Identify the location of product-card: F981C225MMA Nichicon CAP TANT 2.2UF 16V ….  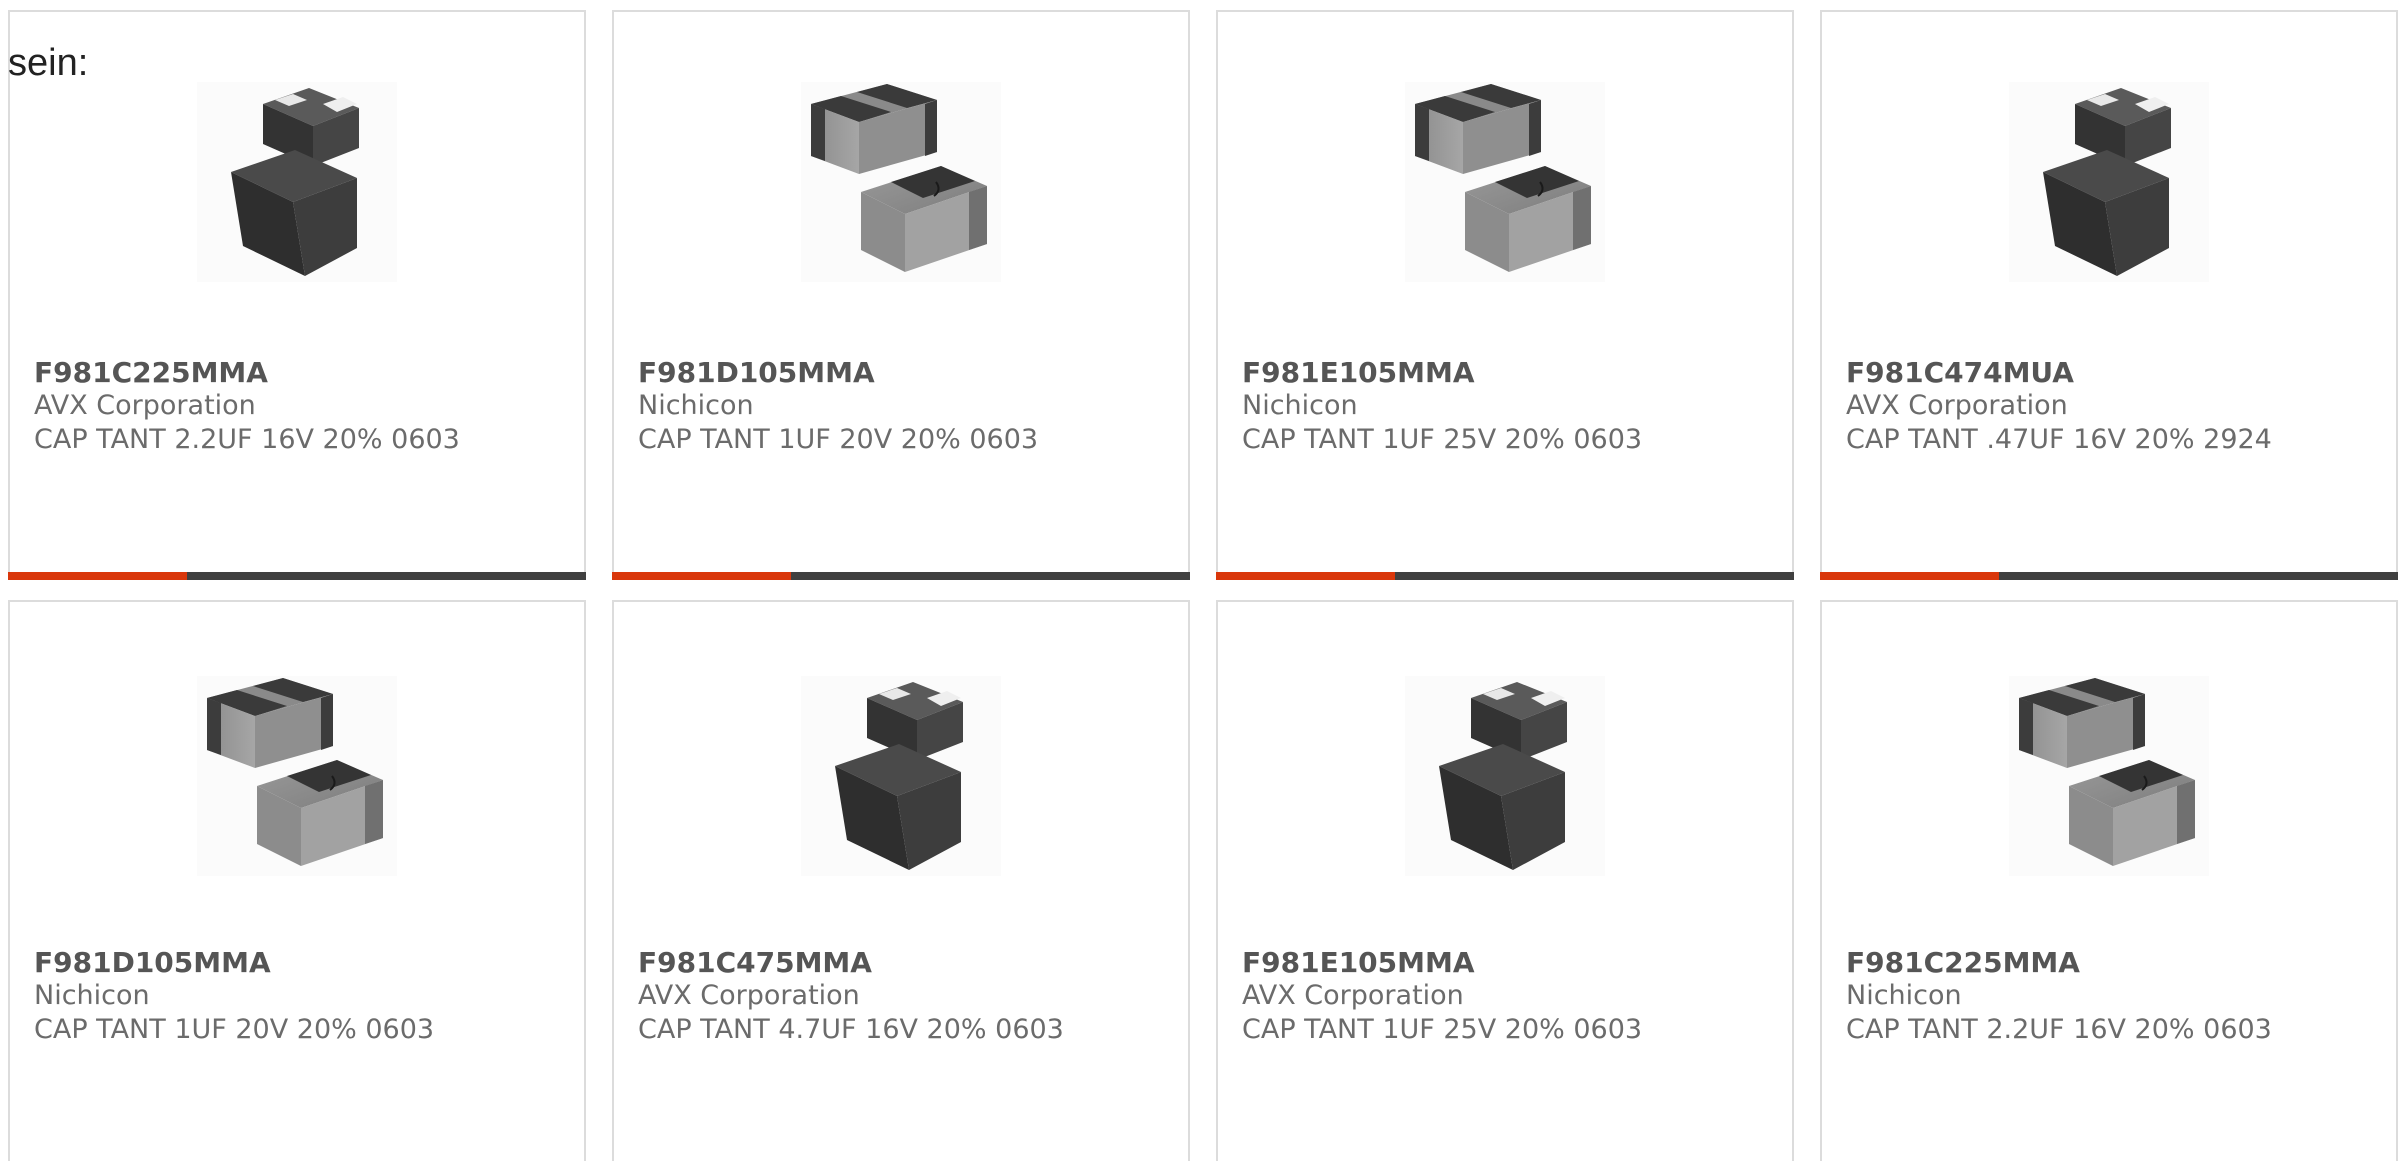
(2109, 880).